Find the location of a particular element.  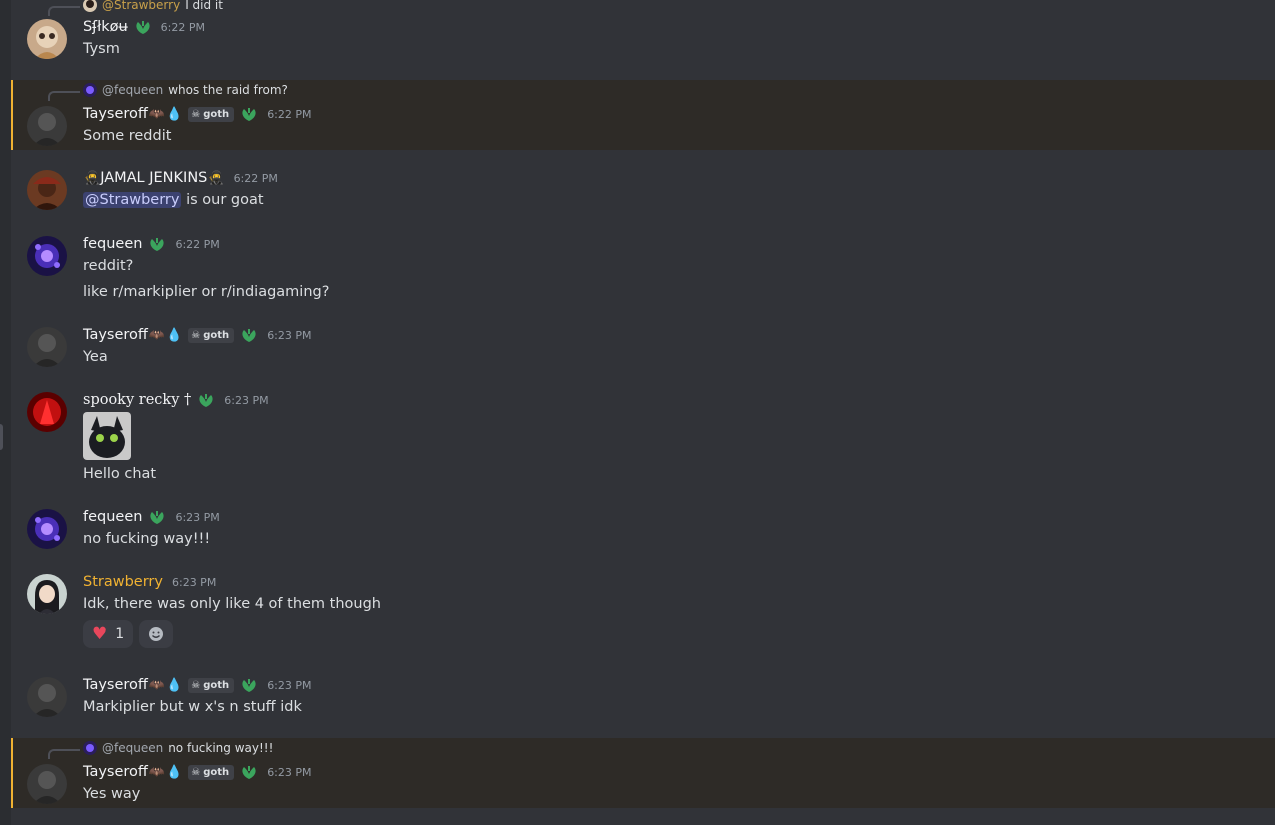

smiley-icon is located at coordinates (156, 634).